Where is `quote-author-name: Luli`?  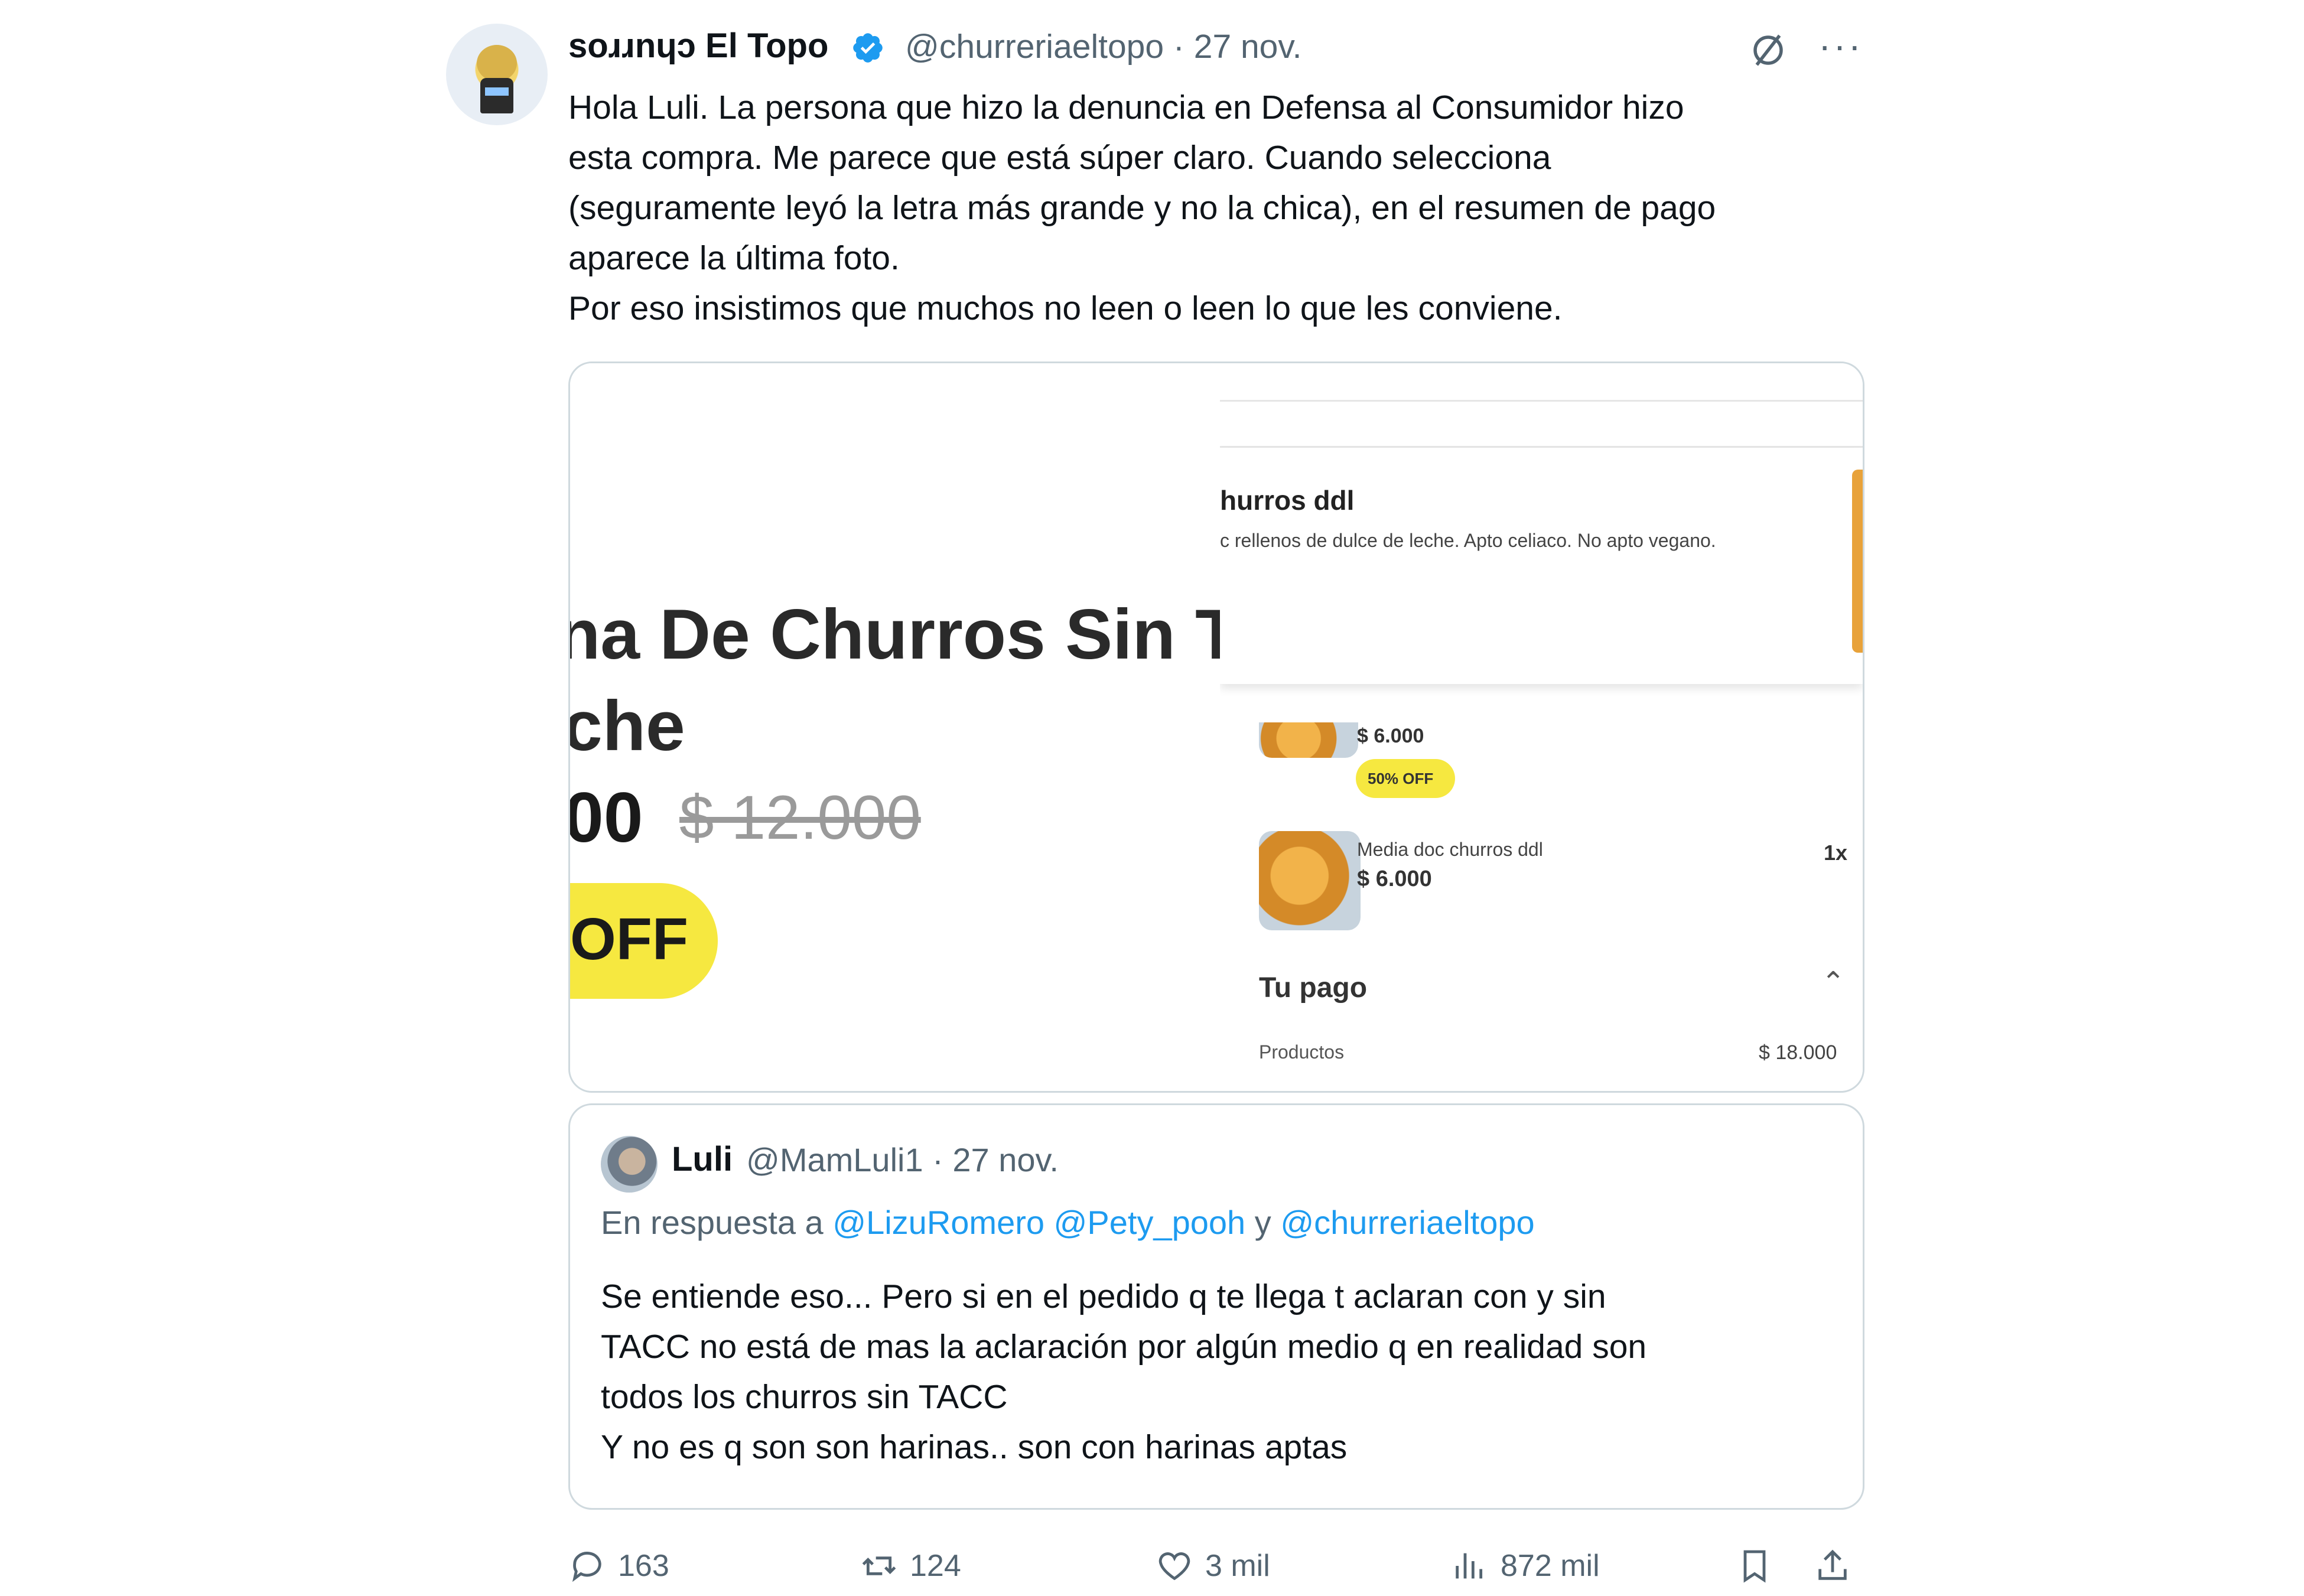 quote-author-name: Luli is located at coordinates (702, 1159).